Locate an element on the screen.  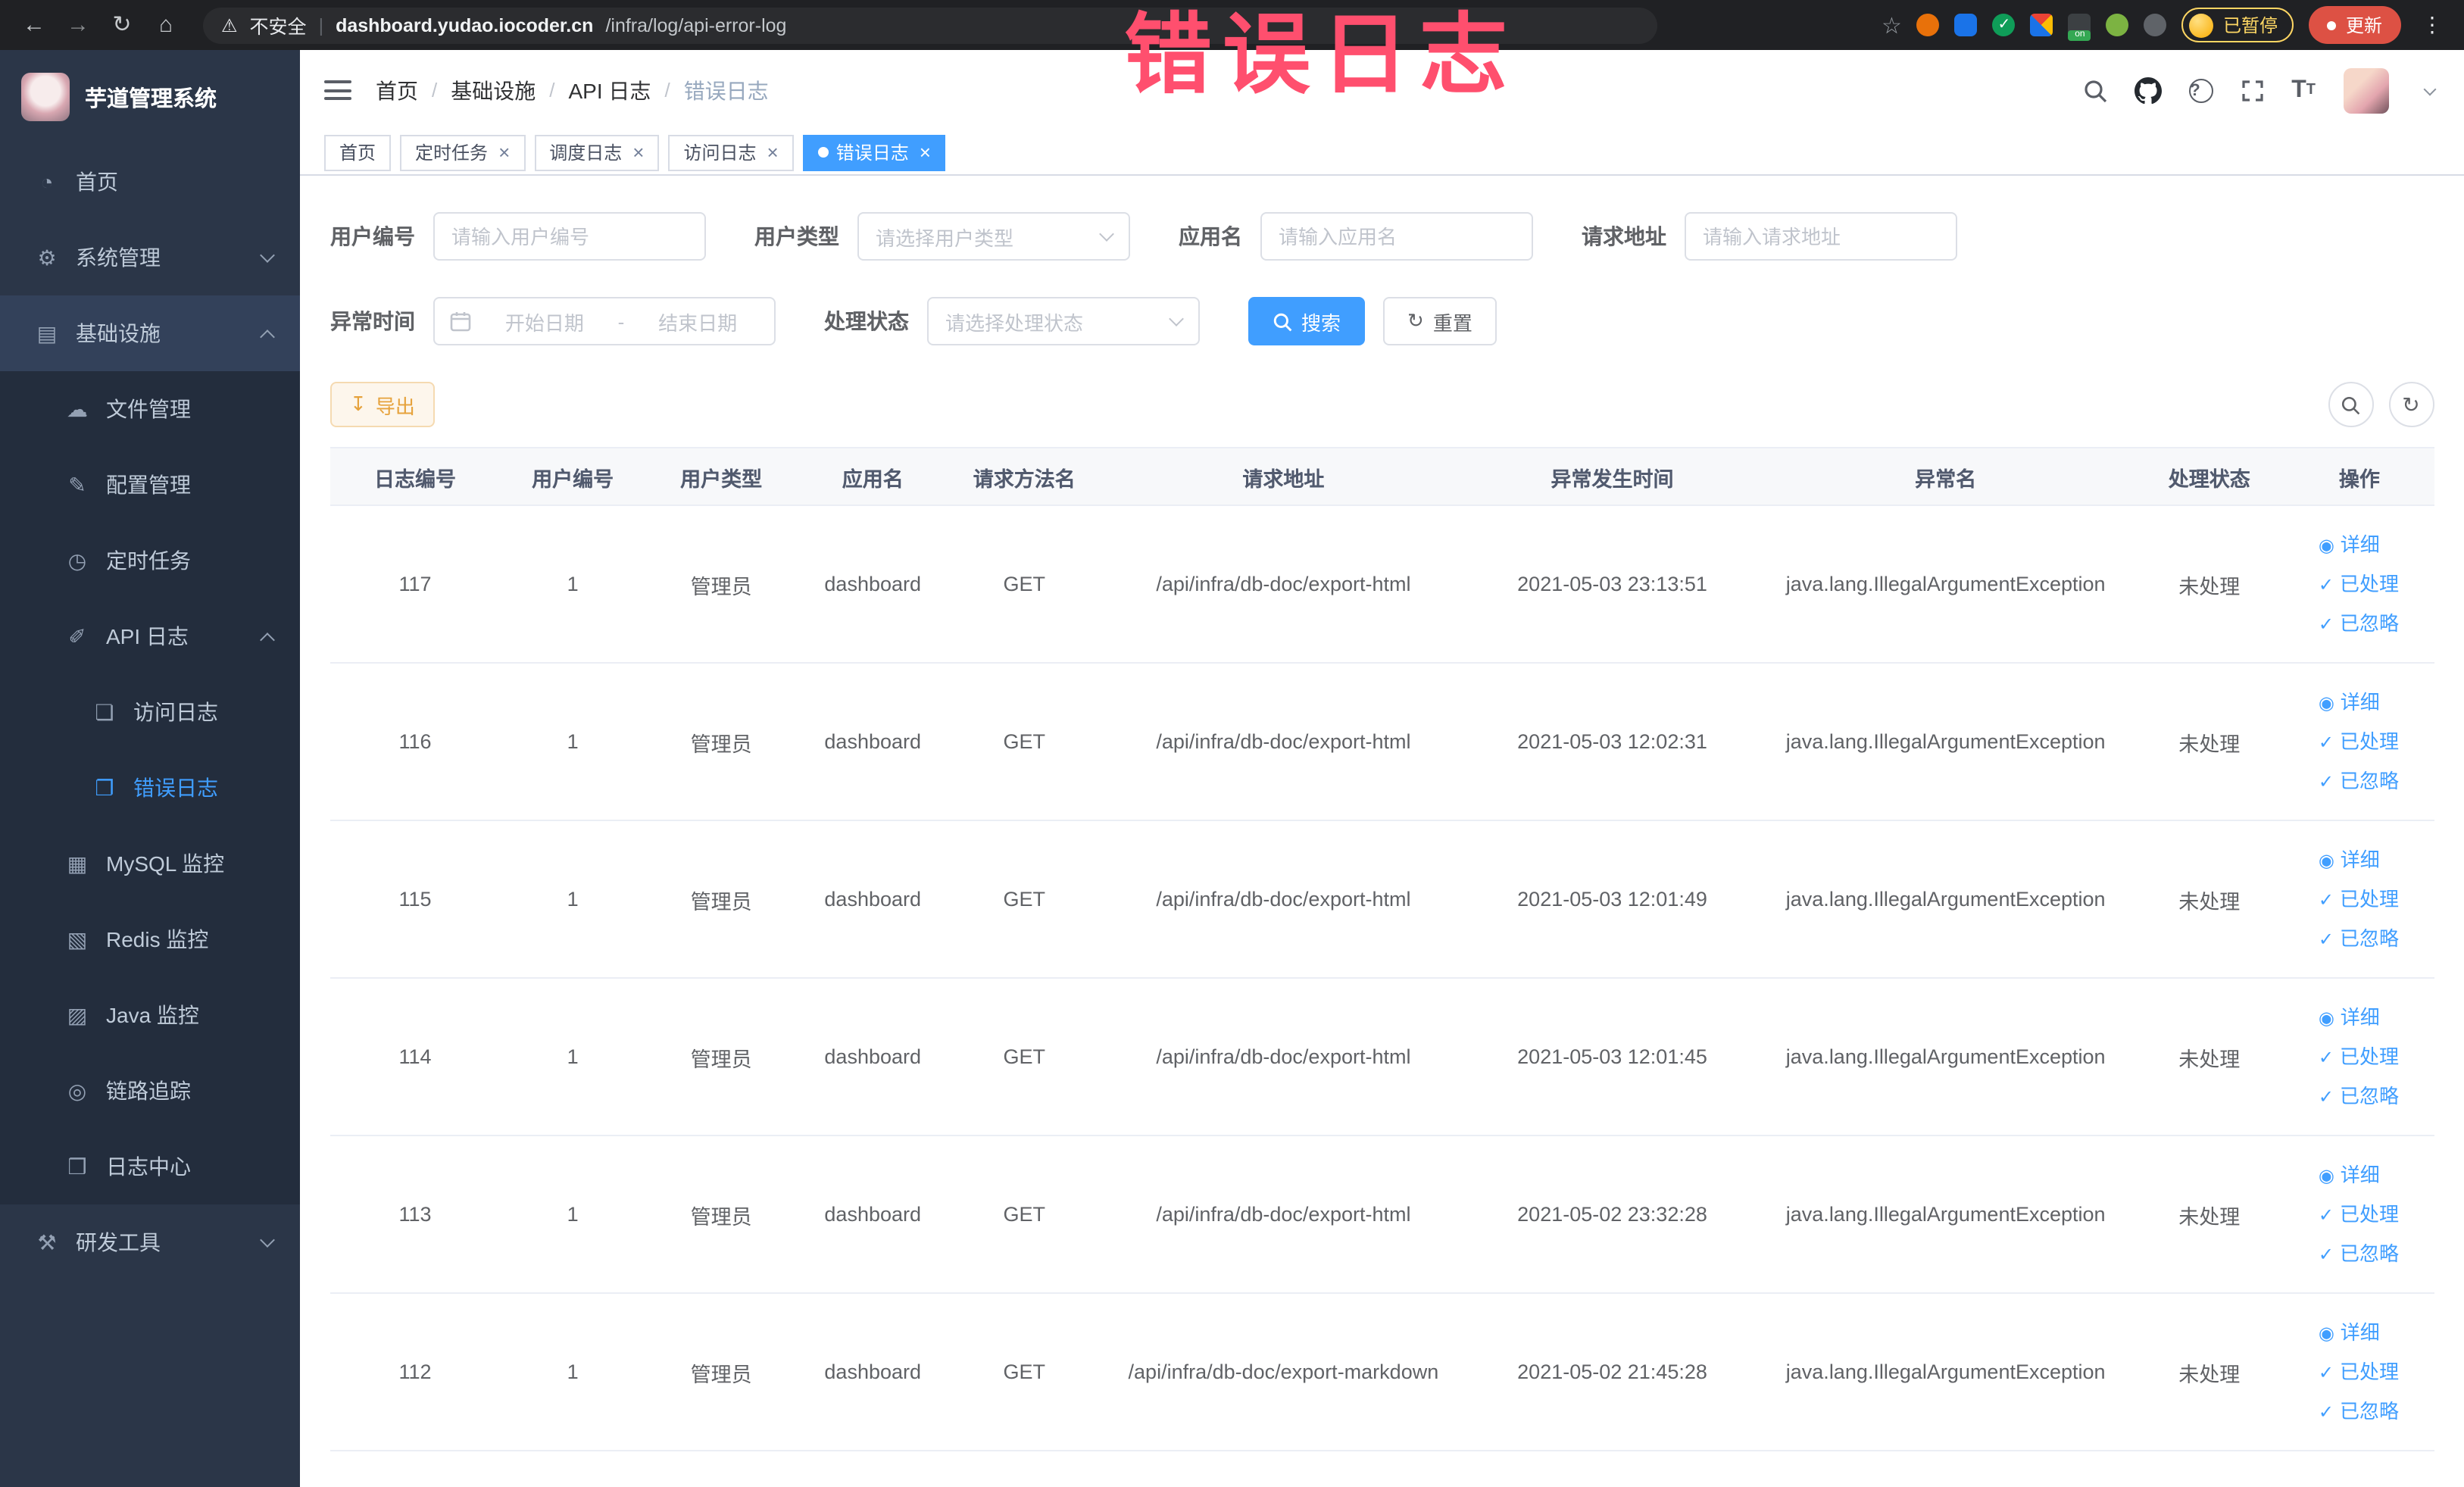
sidebar-item-file-manage: ☁ 文件管理 is located at coordinates (150, 409).